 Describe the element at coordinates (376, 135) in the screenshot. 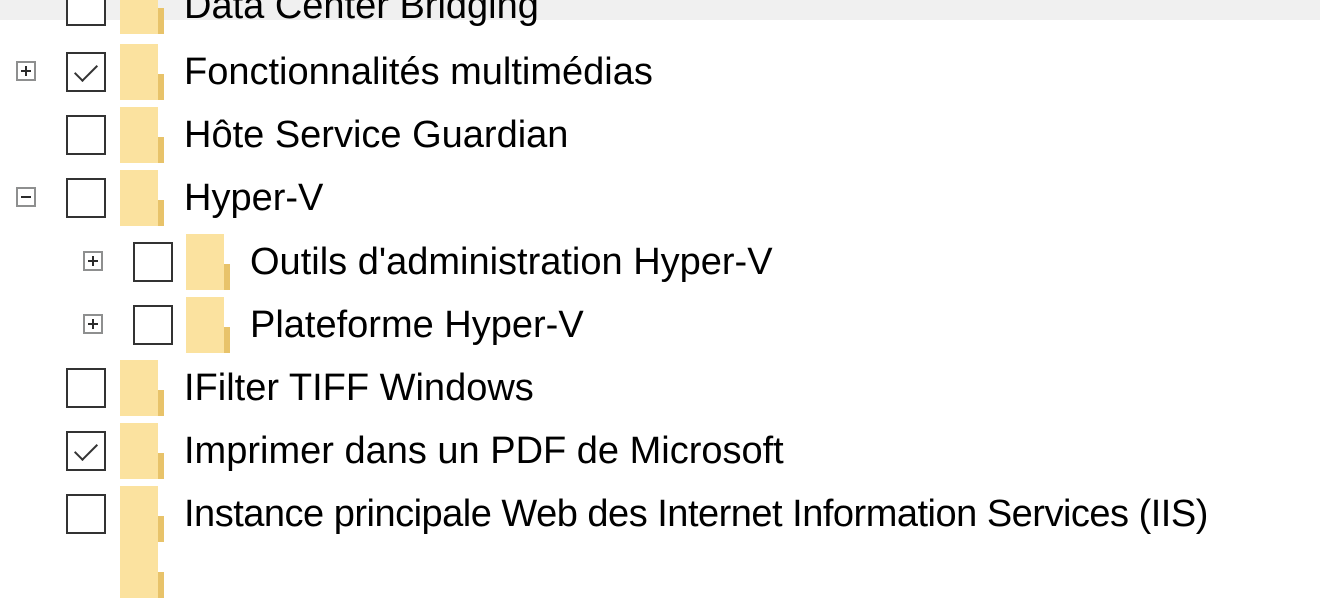

I see `tree-row-label: Hôte Service Guardian` at that location.